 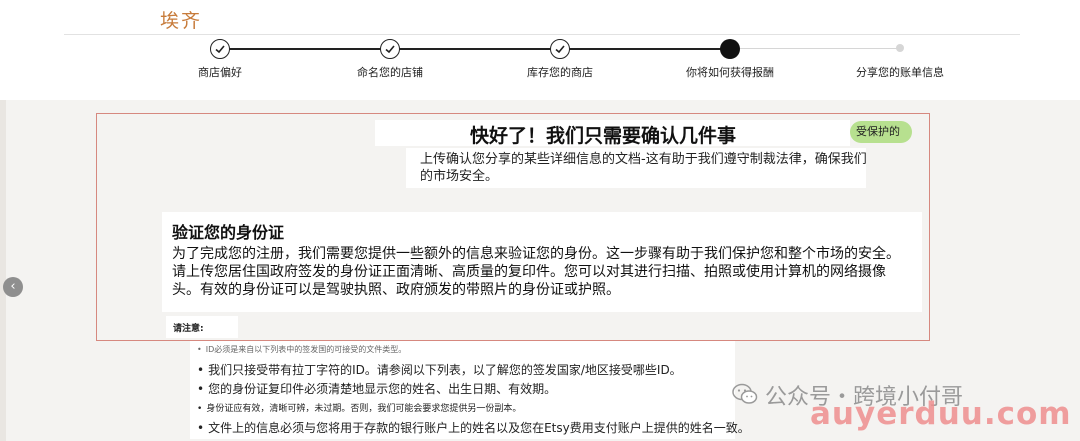 I want to click on list-item: • ID必须是来自以下列表中的签发国的可接受的文件类型。, so click(x=302, y=349).